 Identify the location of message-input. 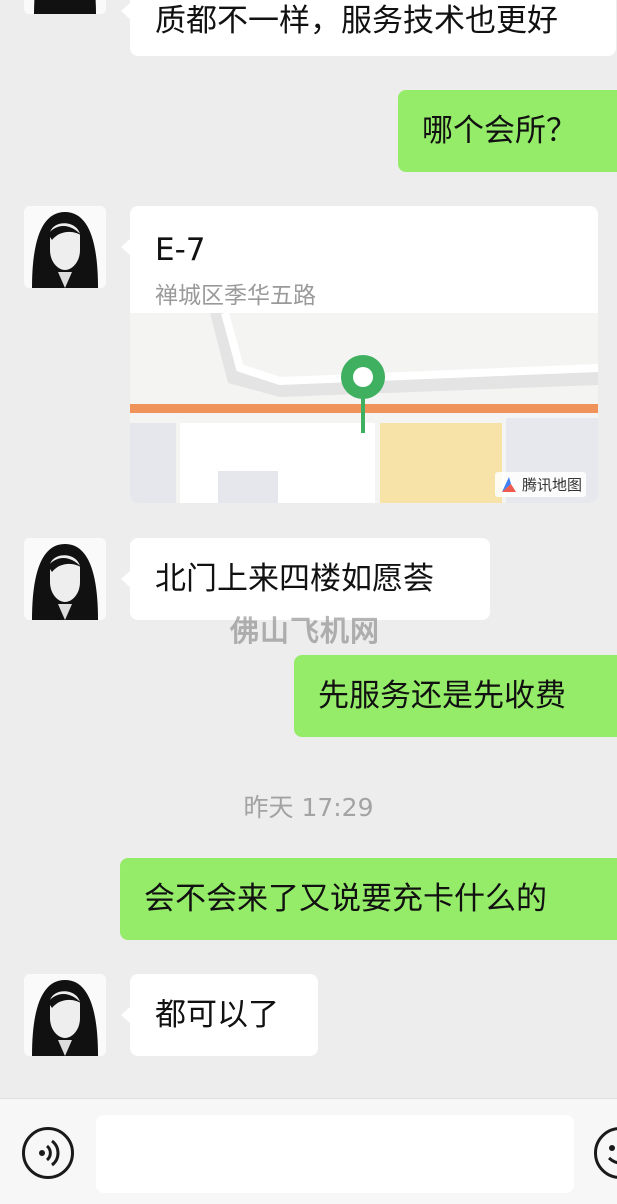
(335, 1154).